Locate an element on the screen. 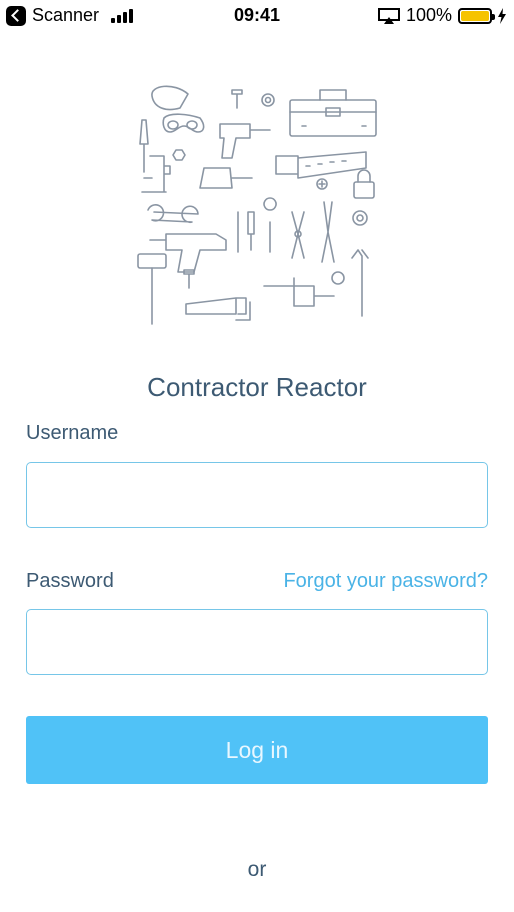 The height and width of the screenshot is (912, 514). username-input is located at coordinates (257, 495).